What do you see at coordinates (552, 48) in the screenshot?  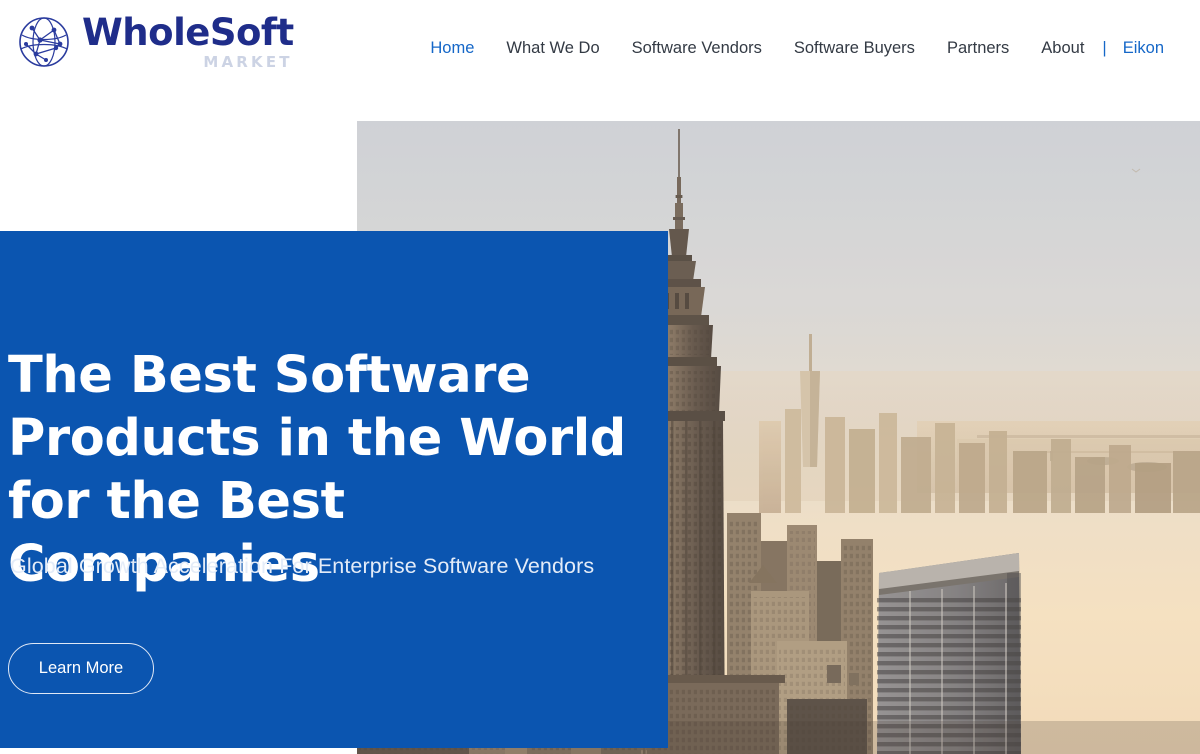 I see `nav-item-what-we-do: What We Do` at bounding box center [552, 48].